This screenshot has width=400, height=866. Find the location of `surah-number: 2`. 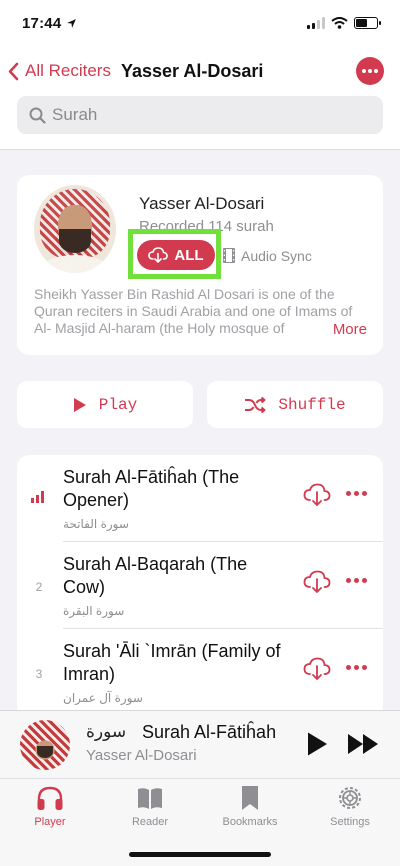

surah-number: 2 is located at coordinates (39, 587).